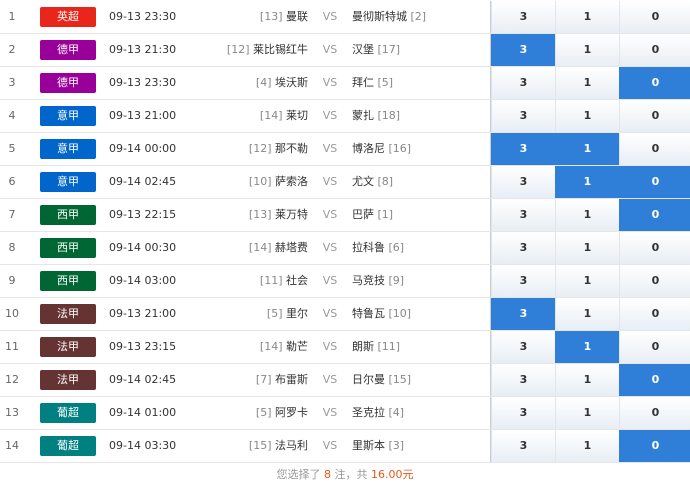 This screenshot has width=690, height=486. I want to click on away-rank: [2], so click(418, 16).